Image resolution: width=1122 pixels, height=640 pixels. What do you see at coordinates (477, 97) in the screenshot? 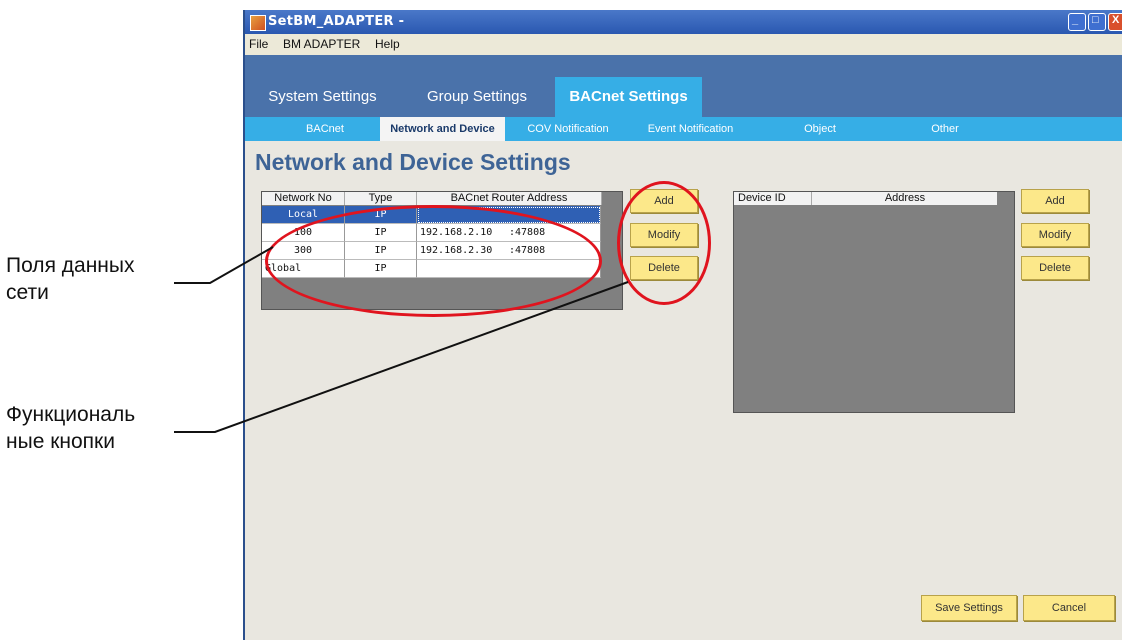
I see `tab-group-settings: Group Settings` at bounding box center [477, 97].